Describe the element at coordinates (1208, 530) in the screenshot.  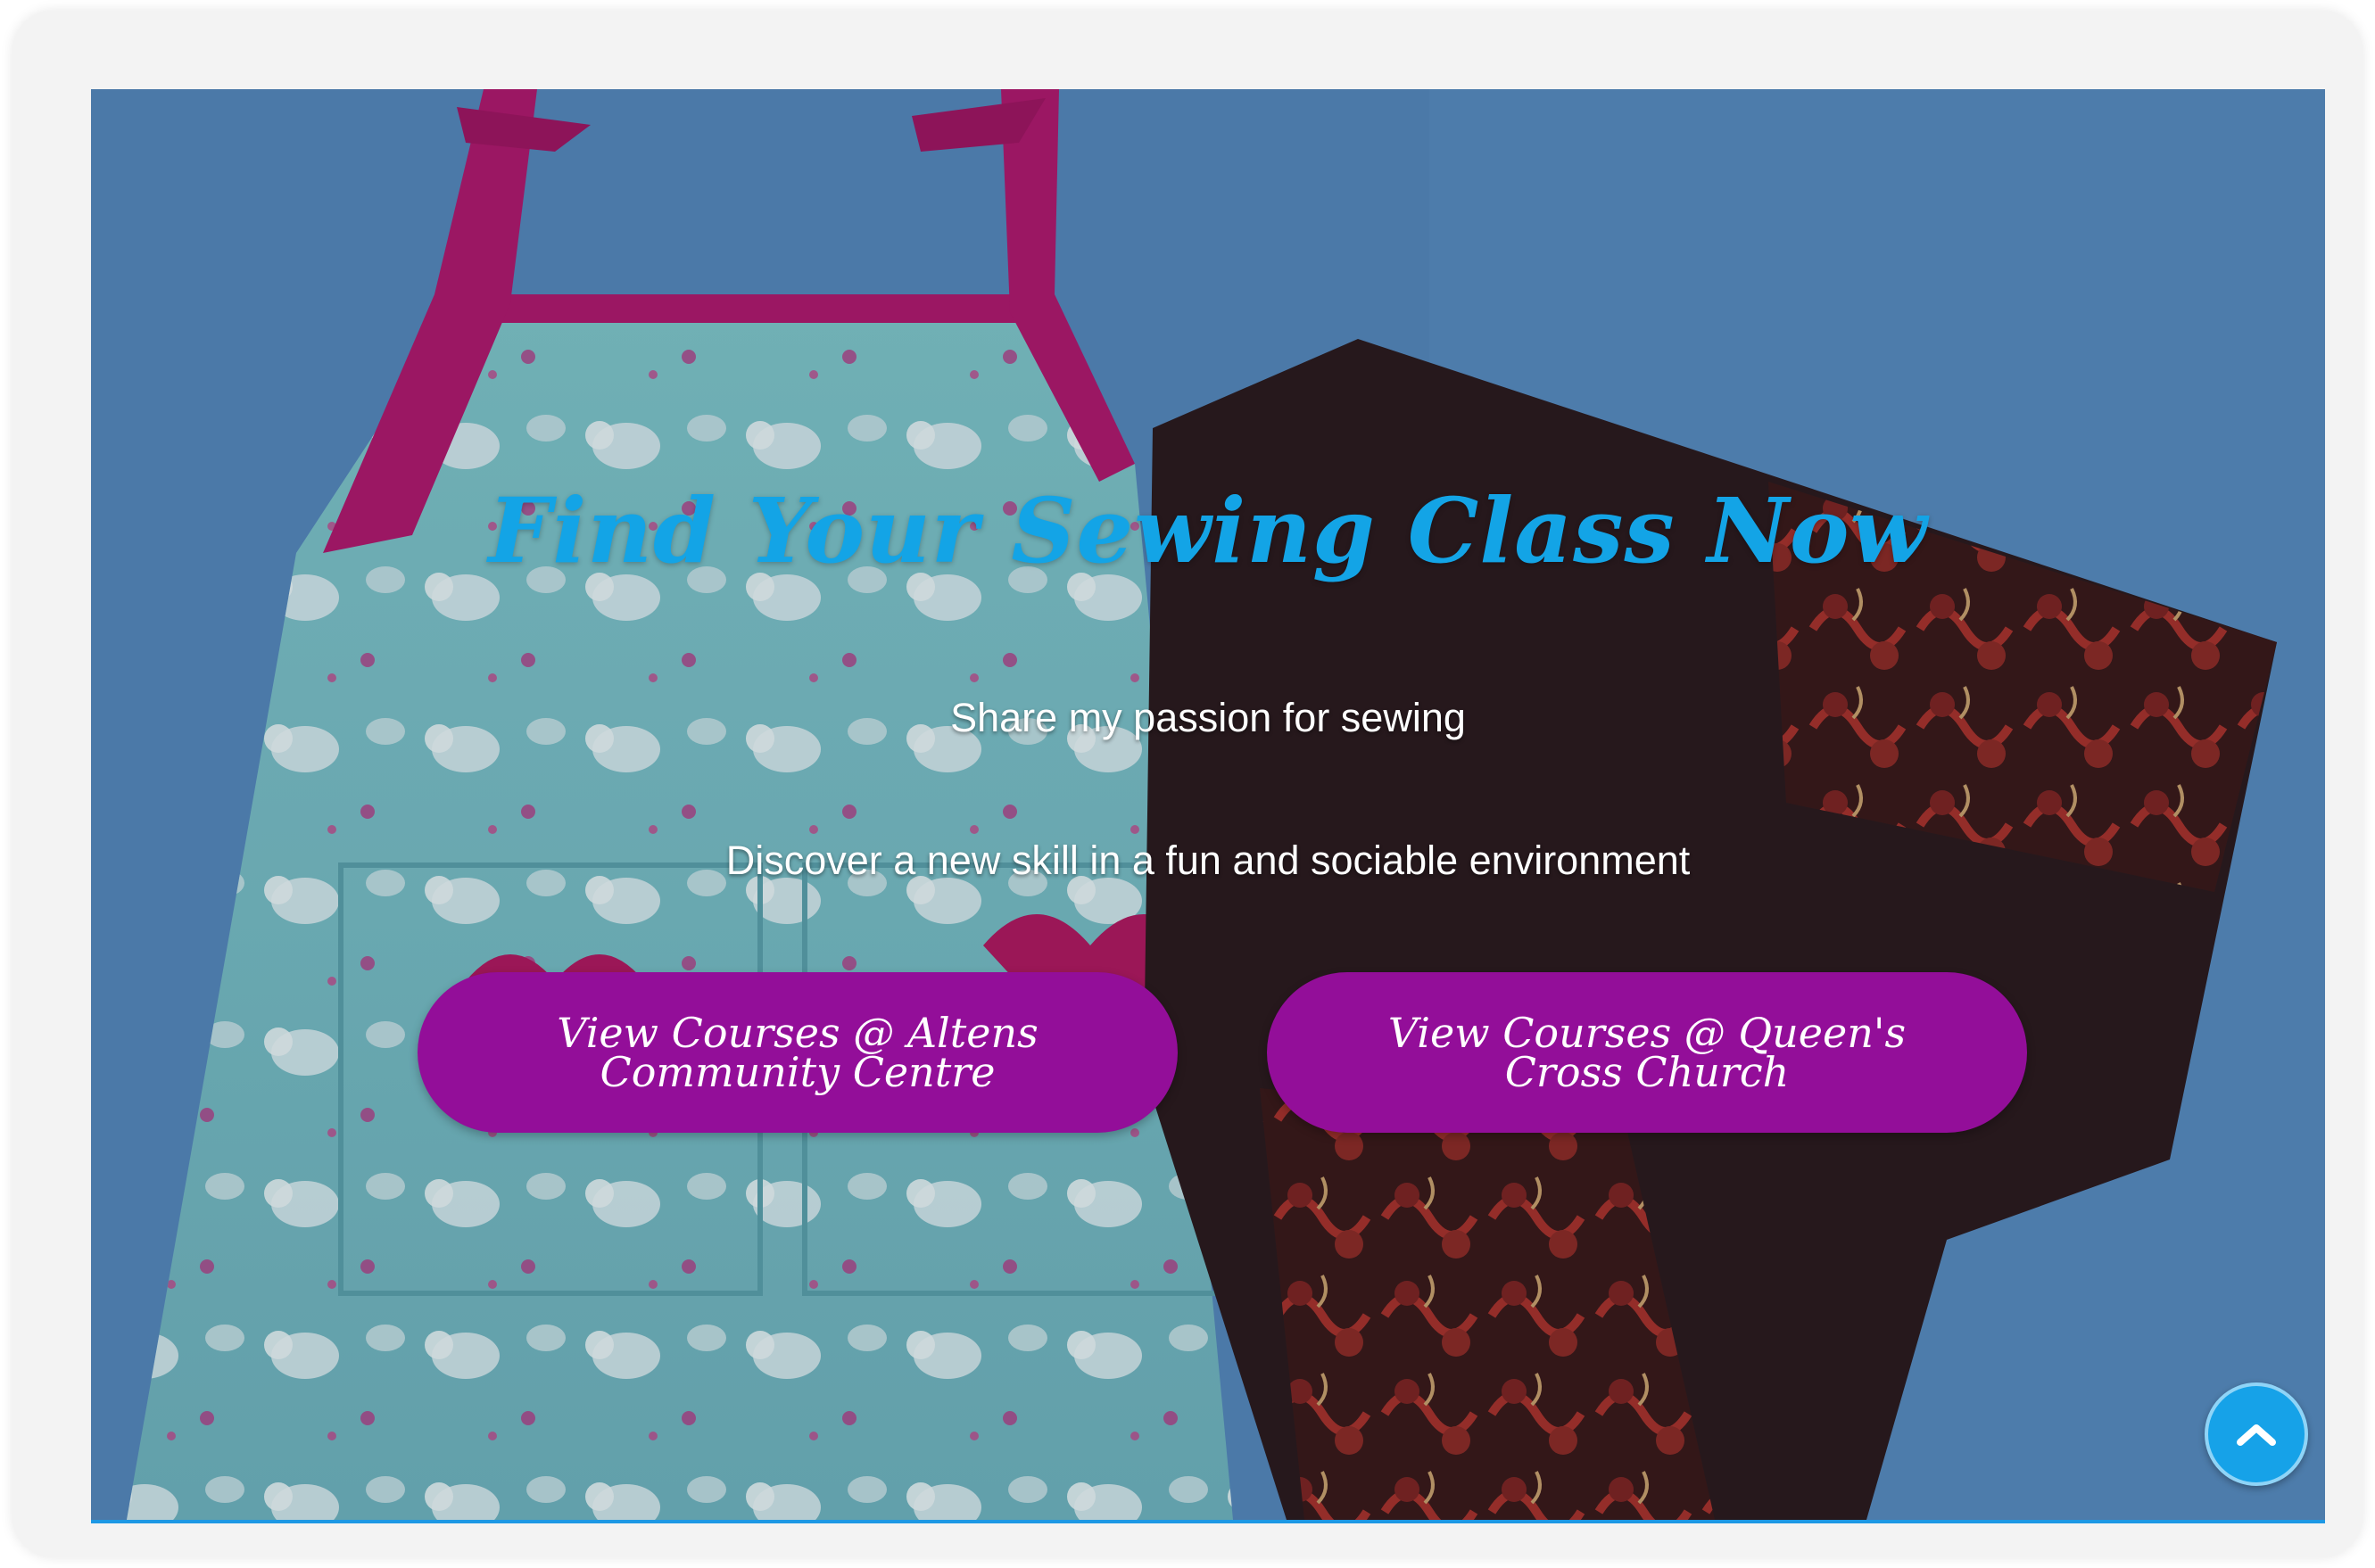
I see `page-title: Find Your Sewing Class Now` at that location.